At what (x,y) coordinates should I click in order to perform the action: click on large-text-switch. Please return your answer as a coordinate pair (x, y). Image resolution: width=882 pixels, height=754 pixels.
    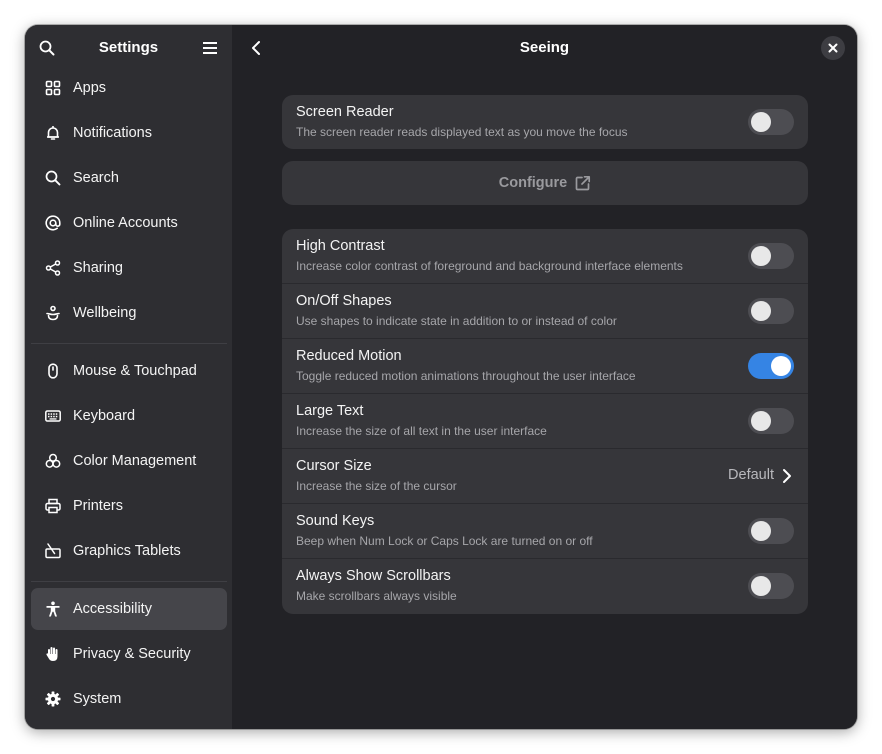
    Looking at the image, I should click on (771, 421).